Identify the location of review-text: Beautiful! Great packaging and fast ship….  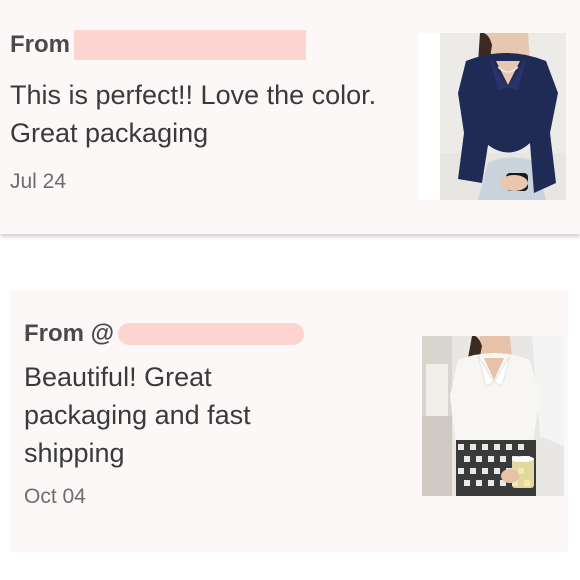
(137, 415).